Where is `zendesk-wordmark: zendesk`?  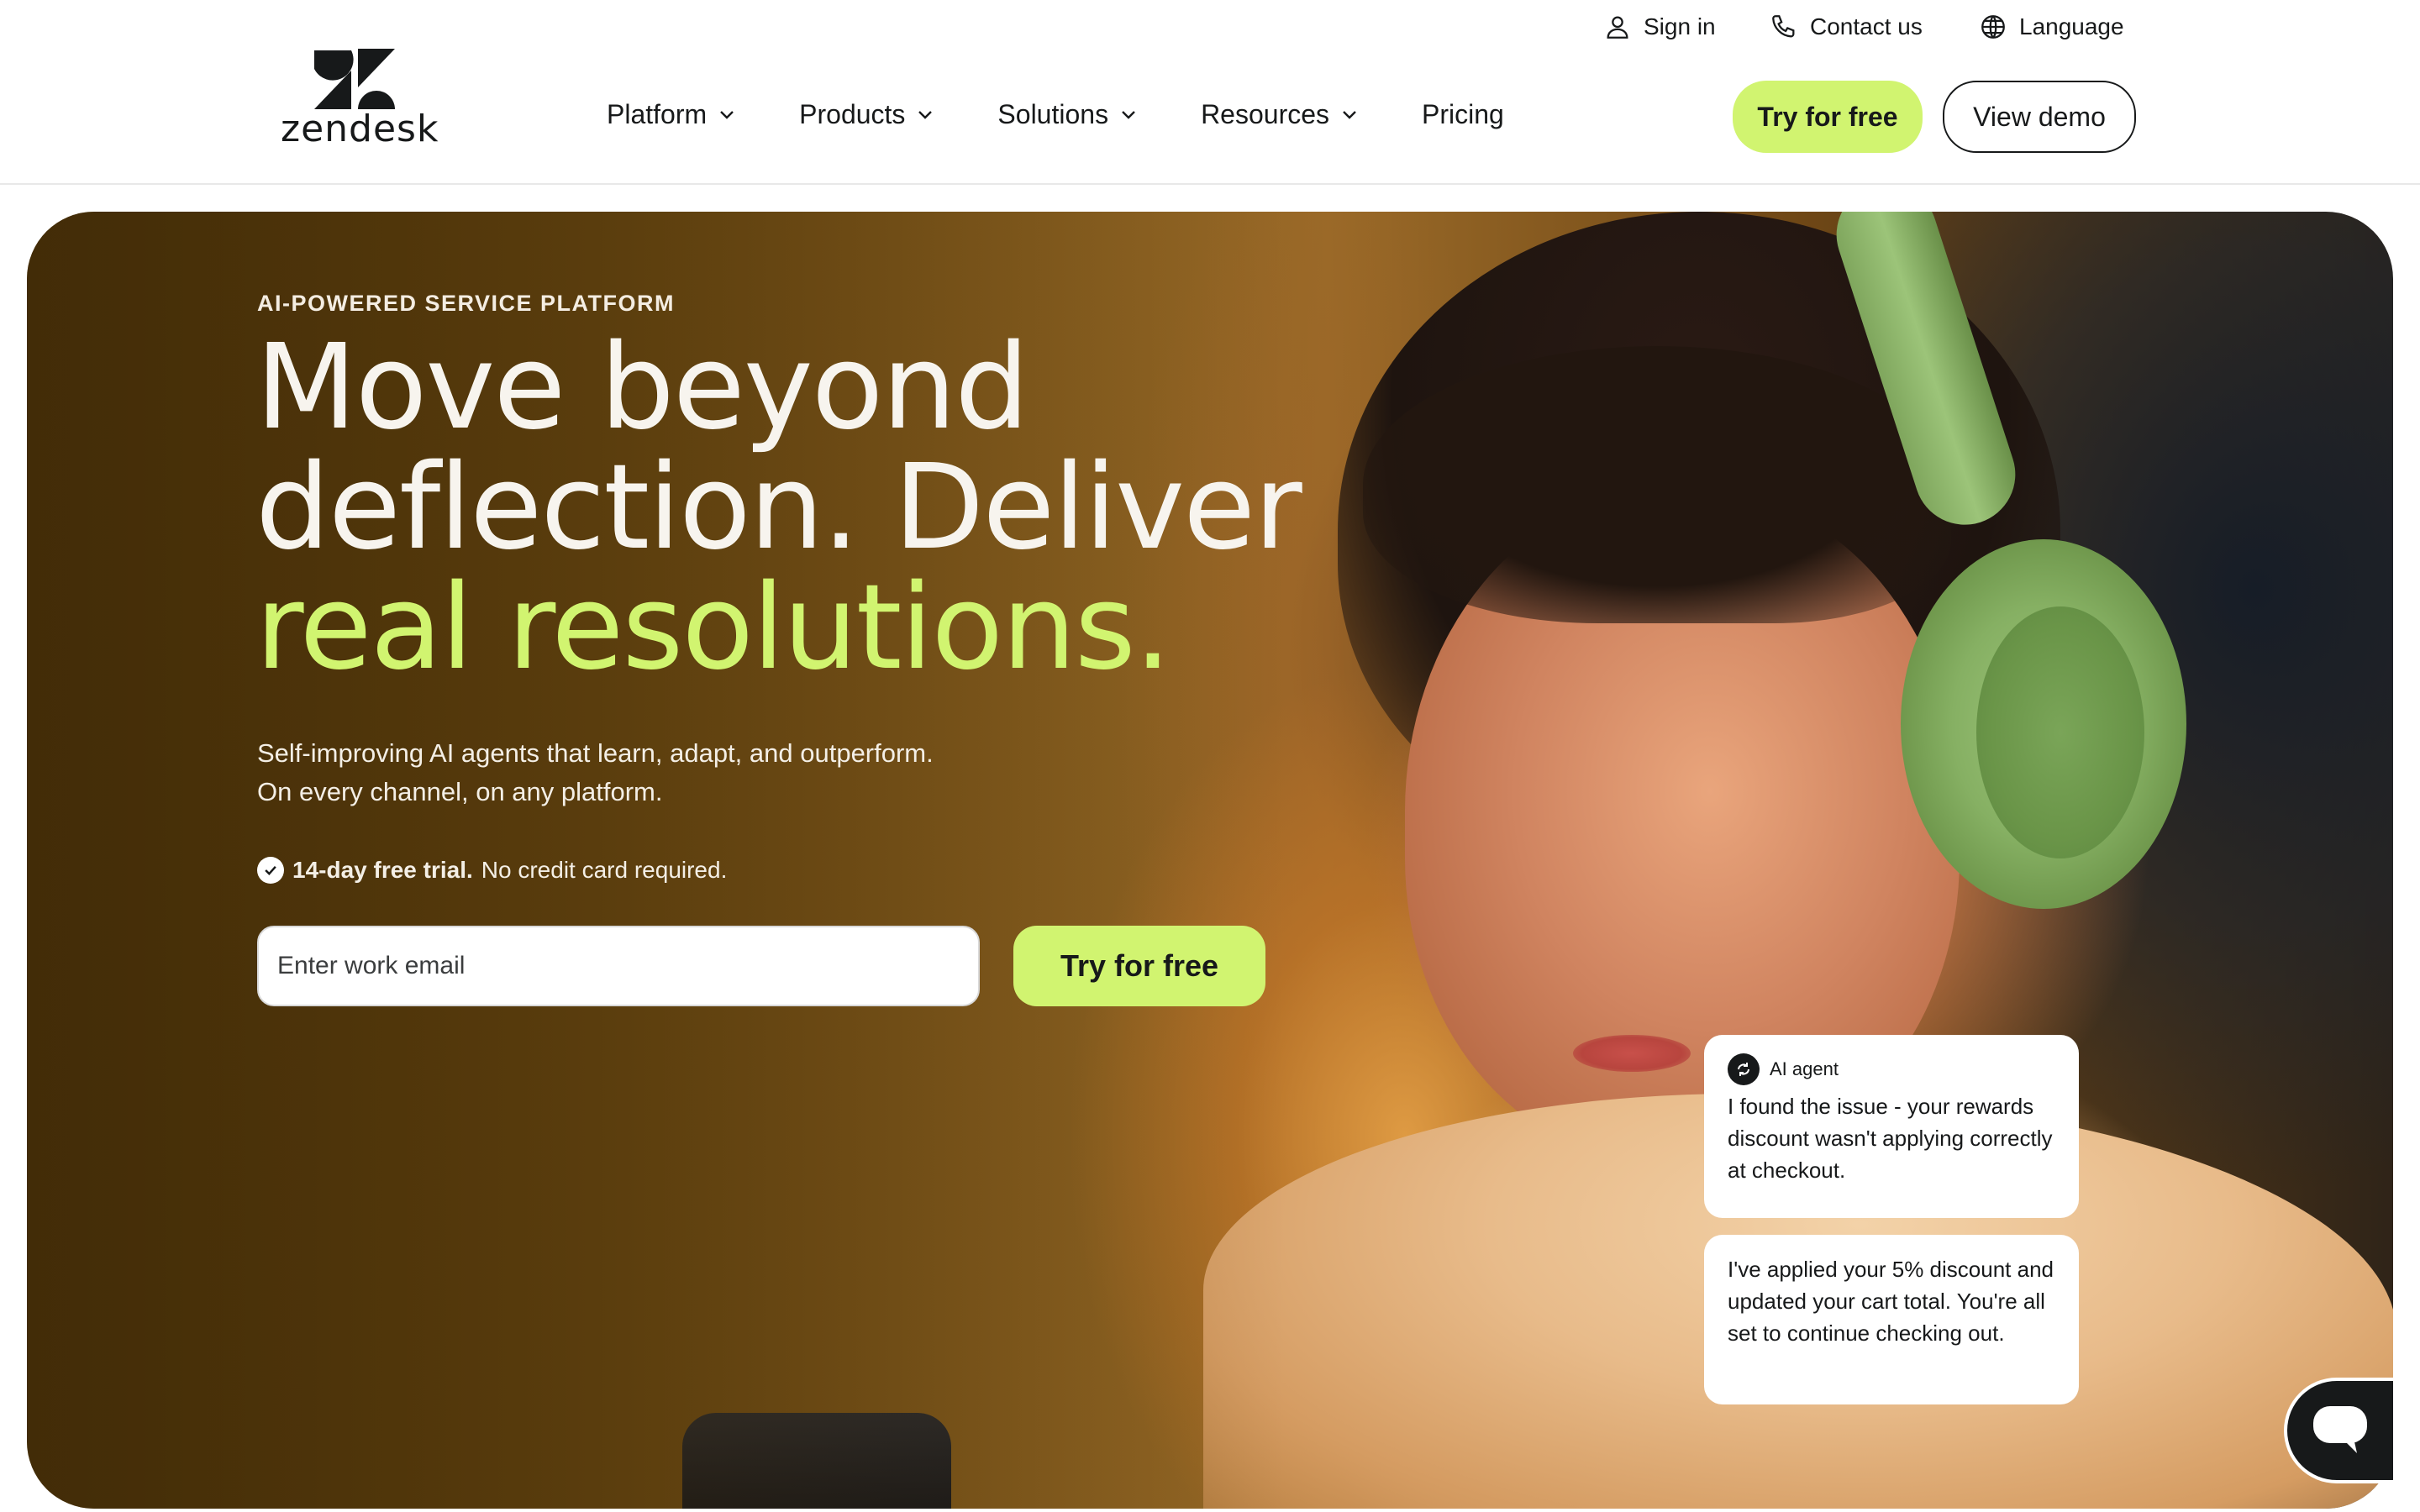 zendesk-wordmark: zendesk is located at coordinates (360, 129).